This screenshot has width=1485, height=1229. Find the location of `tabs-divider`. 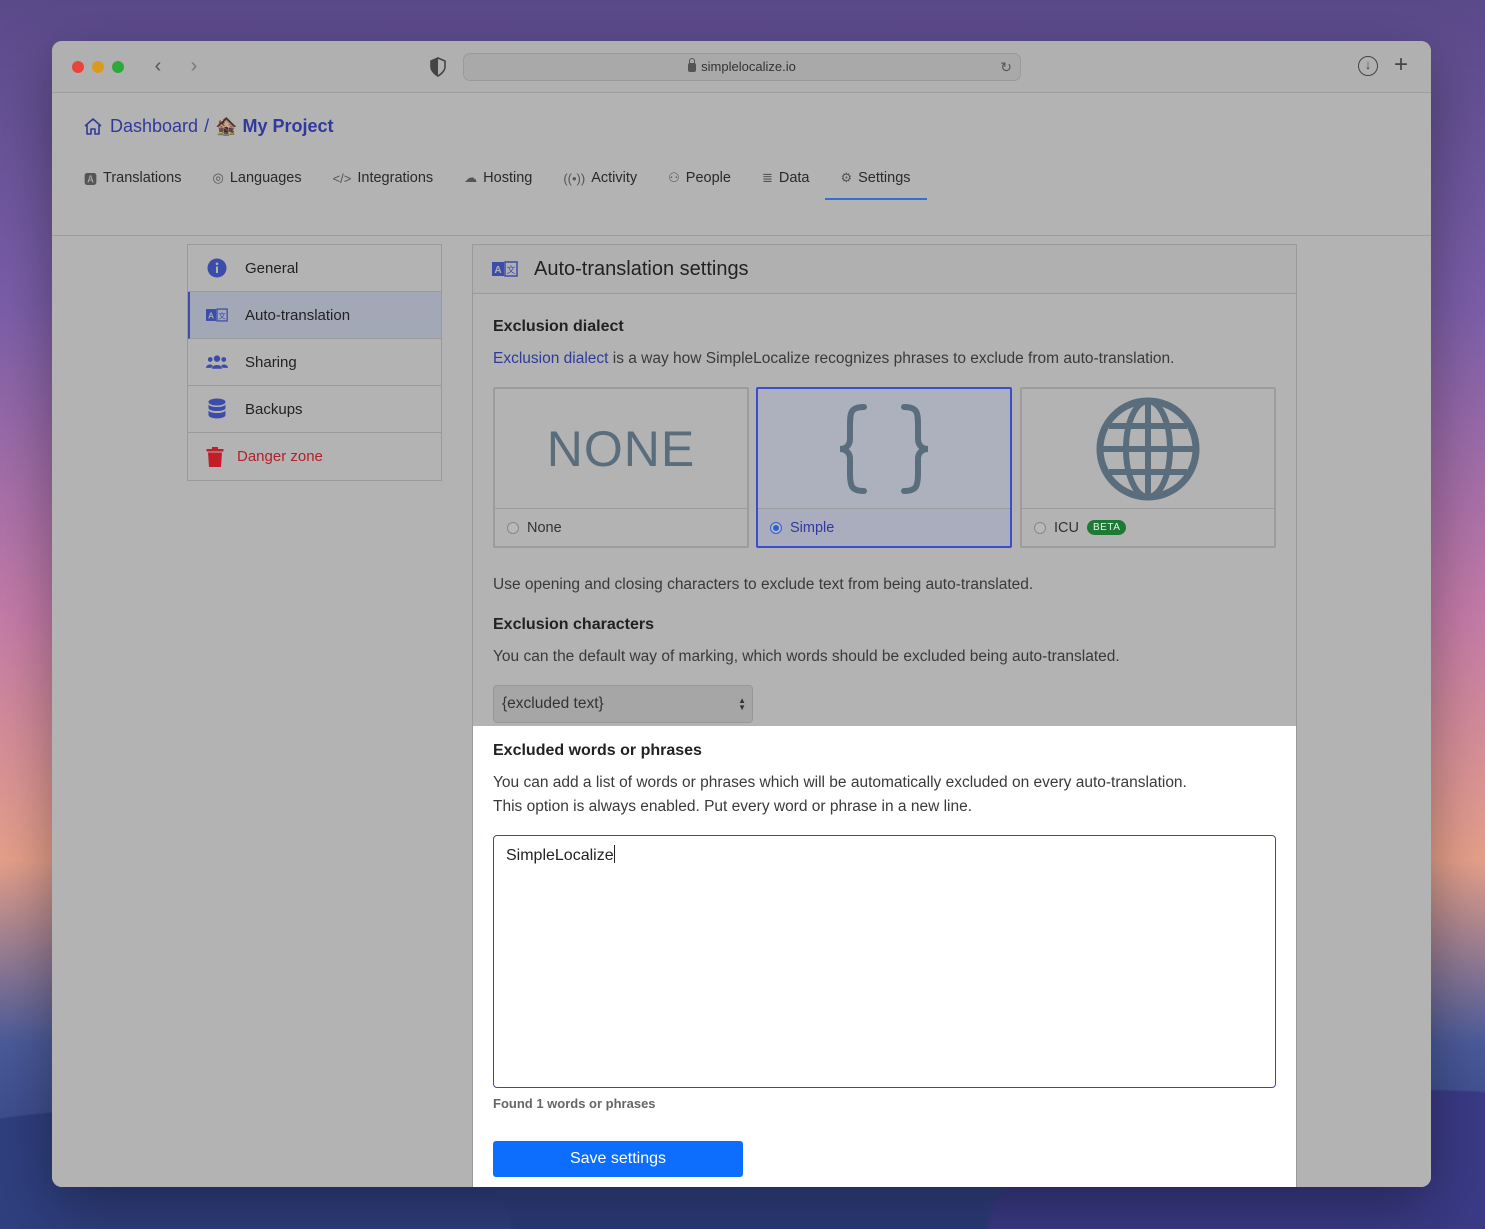

tabs-divider is located at coordinates (741, 235).